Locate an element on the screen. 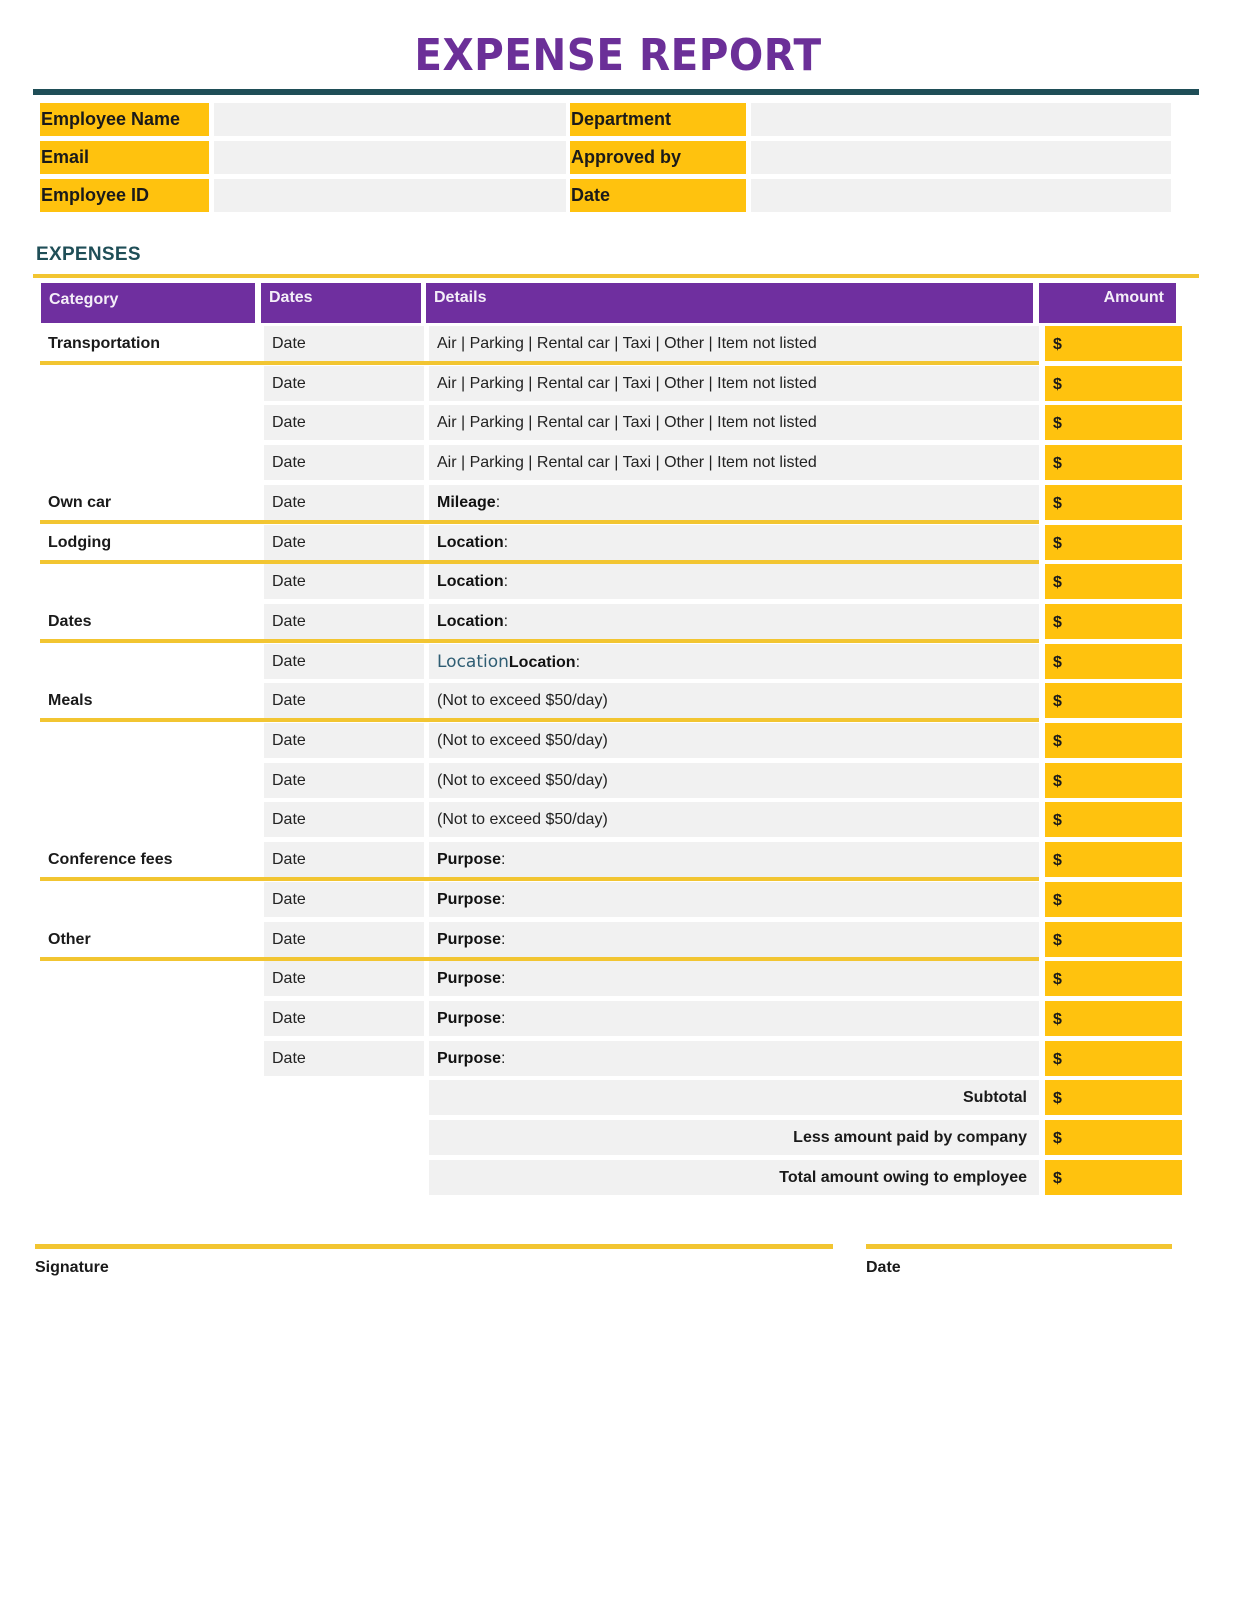  row-category: Dates is located at coordinates (70, 621).